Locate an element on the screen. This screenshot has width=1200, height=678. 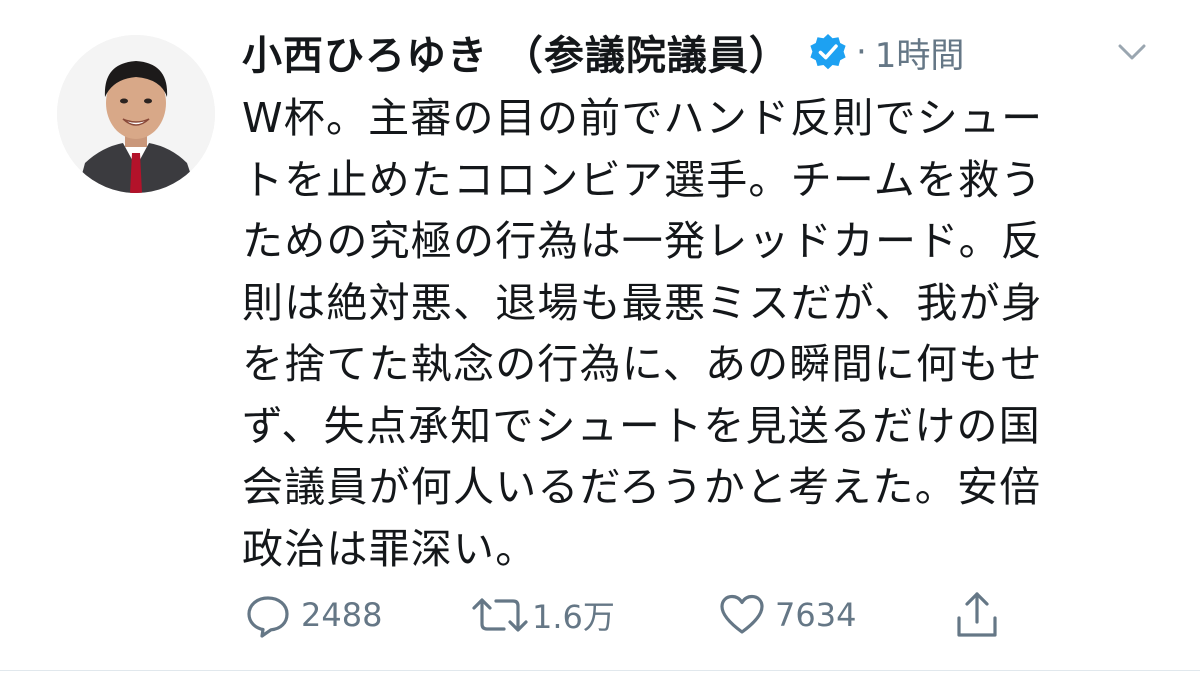
avatar is located at coordinates (136, 114).